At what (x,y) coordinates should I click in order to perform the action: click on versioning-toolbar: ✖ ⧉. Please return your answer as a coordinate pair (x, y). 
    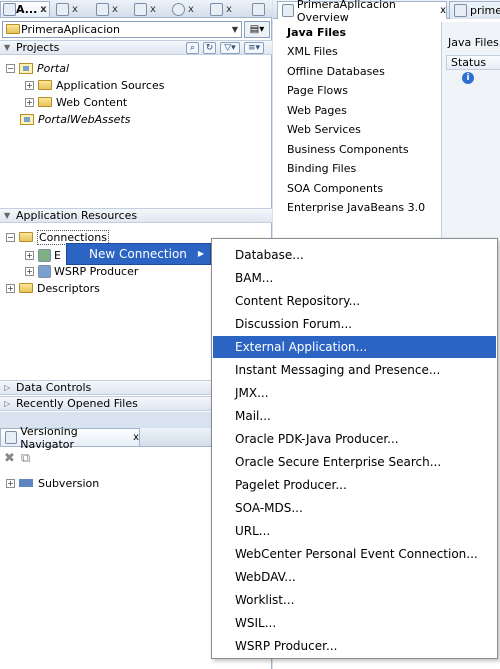
    Looking at the image, I should click on (17, 458).